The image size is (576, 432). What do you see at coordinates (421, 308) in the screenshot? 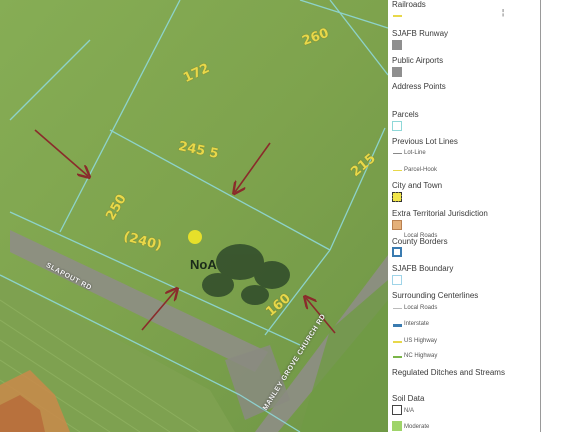
I see `legend-subitem: Local Roads` at bounding box center [421, 308].